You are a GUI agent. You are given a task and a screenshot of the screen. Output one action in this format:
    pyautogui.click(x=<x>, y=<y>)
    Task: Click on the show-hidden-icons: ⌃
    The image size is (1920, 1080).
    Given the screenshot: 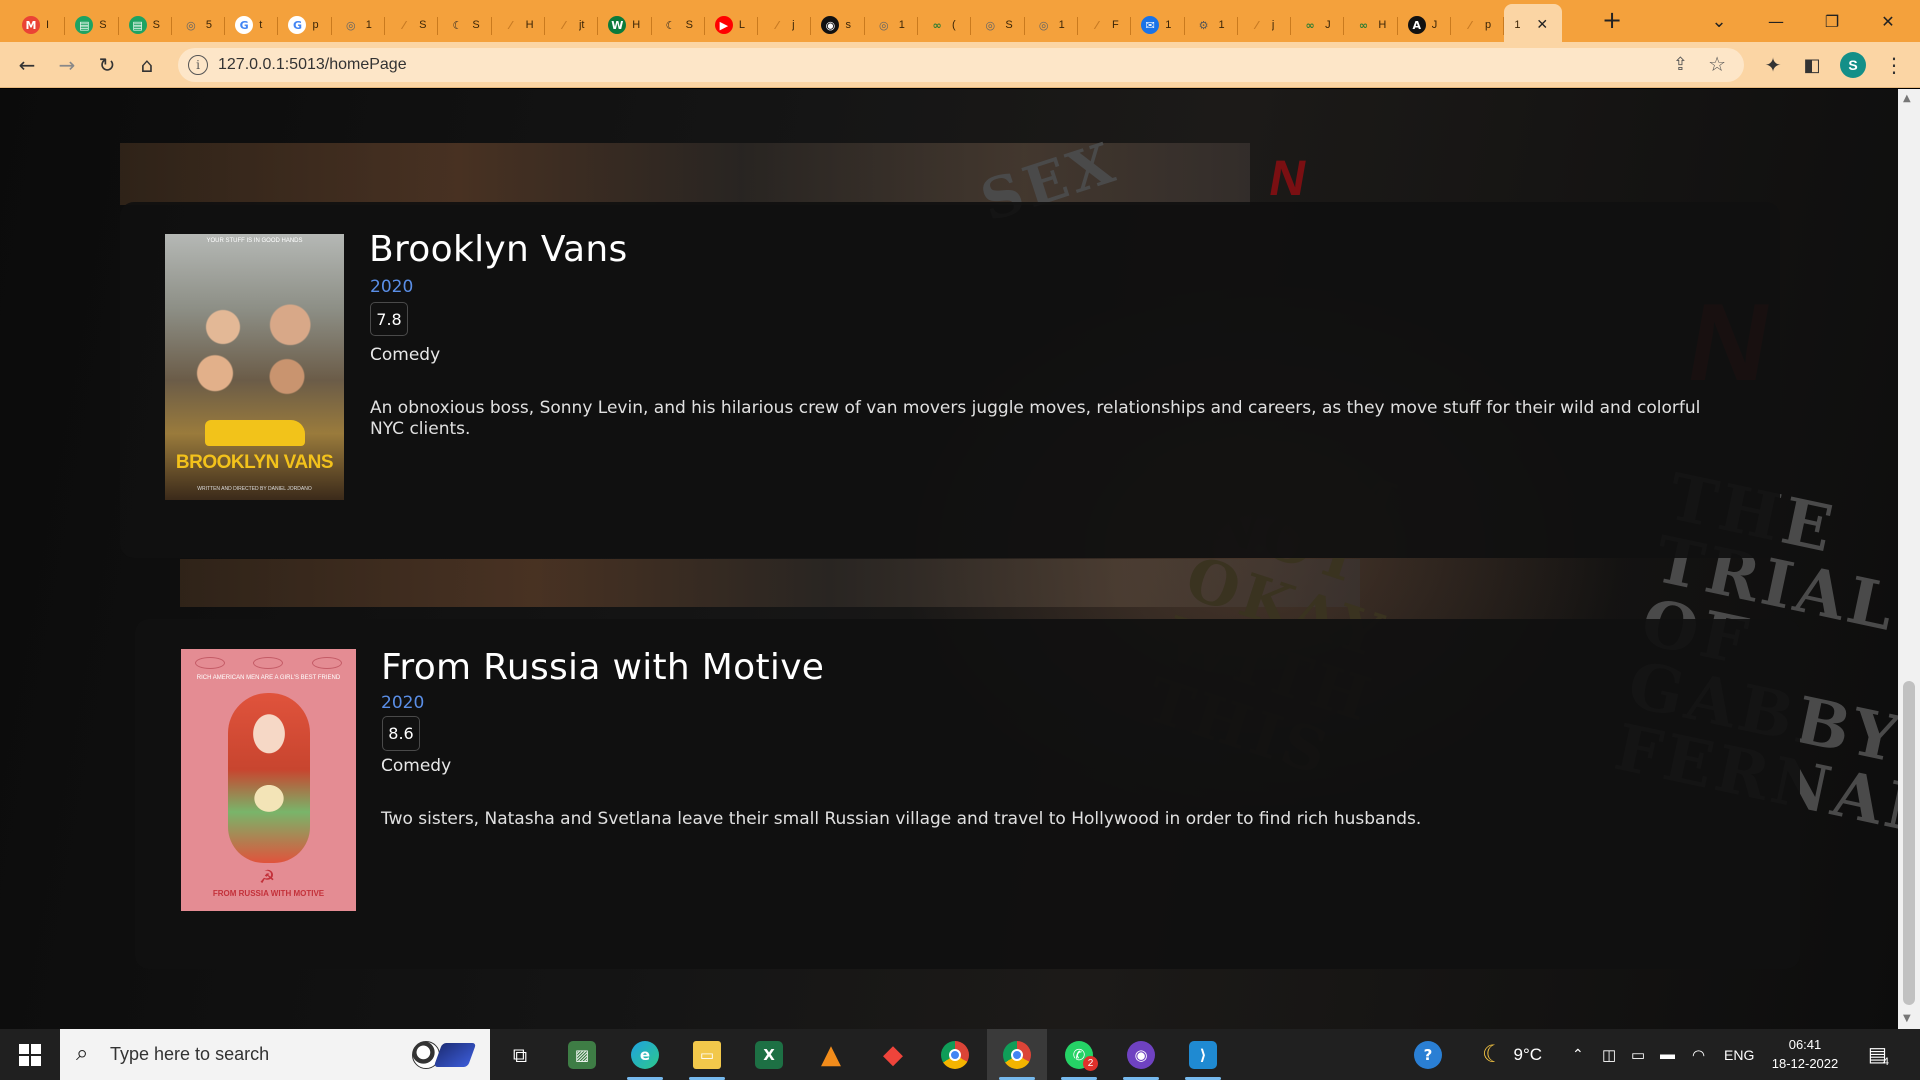 What is the action you would take?
    pyautogui.click(x=1578, y=1054)
    